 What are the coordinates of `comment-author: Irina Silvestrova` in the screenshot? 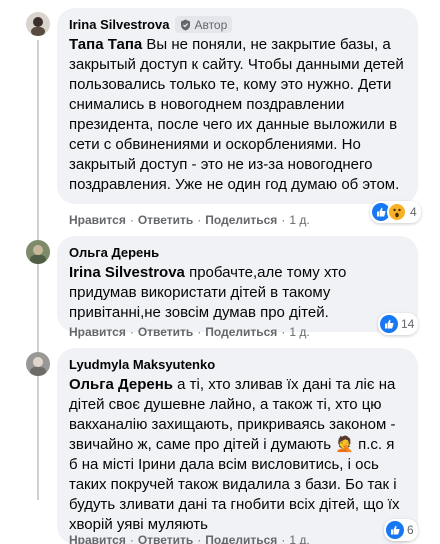 It's located at (119, 24).